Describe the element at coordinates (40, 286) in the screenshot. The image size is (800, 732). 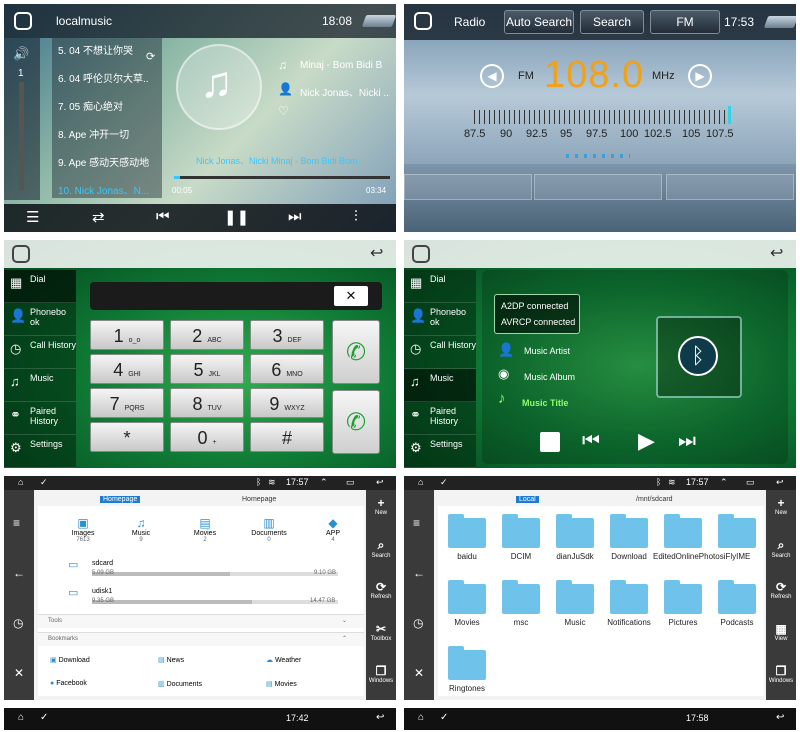
I see `sidebar-item-dial: ▦ Dial` at that location.